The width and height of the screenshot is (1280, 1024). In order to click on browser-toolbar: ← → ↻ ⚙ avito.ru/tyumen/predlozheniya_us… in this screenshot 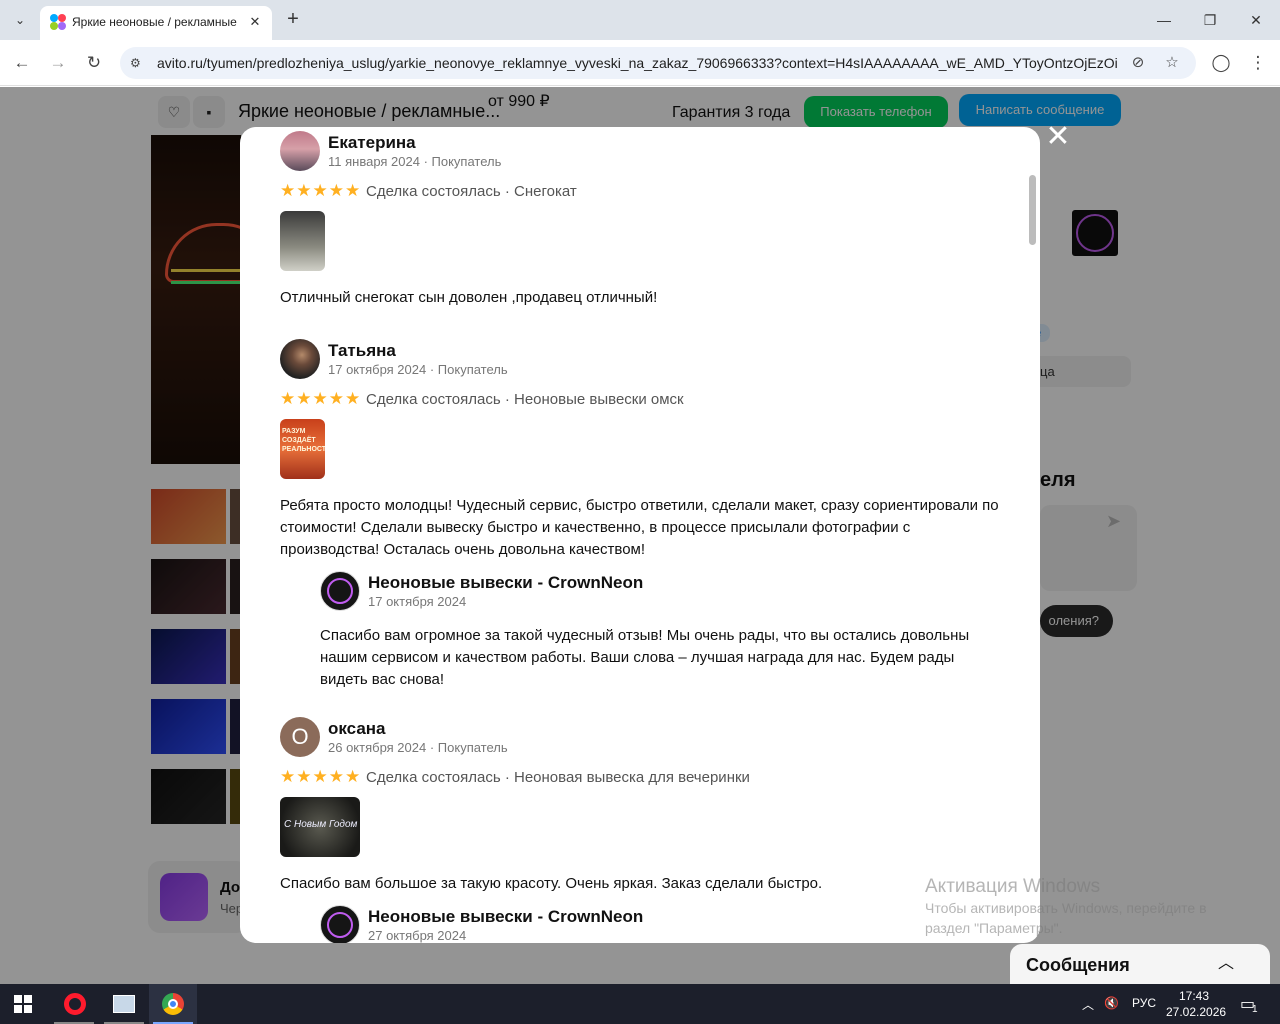, I will do `click(640, 63)`.